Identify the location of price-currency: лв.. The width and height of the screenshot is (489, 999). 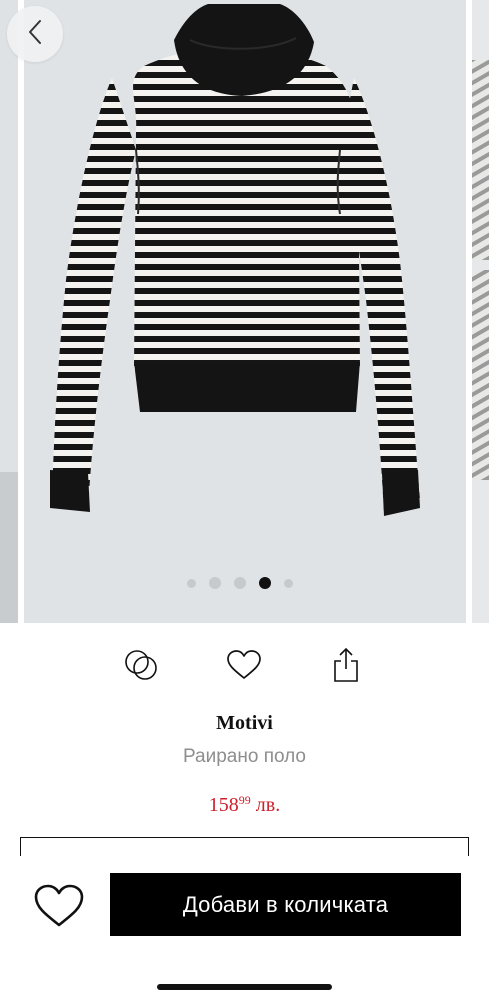
(268, 805).